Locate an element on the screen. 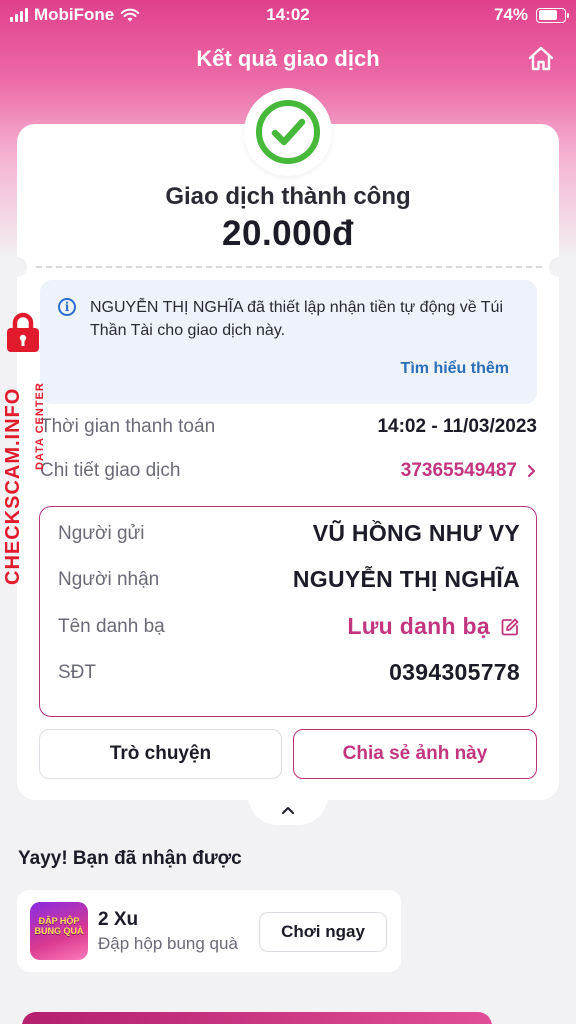 The image size is (576, 1024). save-contact-label: Lưu danh bạ is located at coordinates (418, 626).